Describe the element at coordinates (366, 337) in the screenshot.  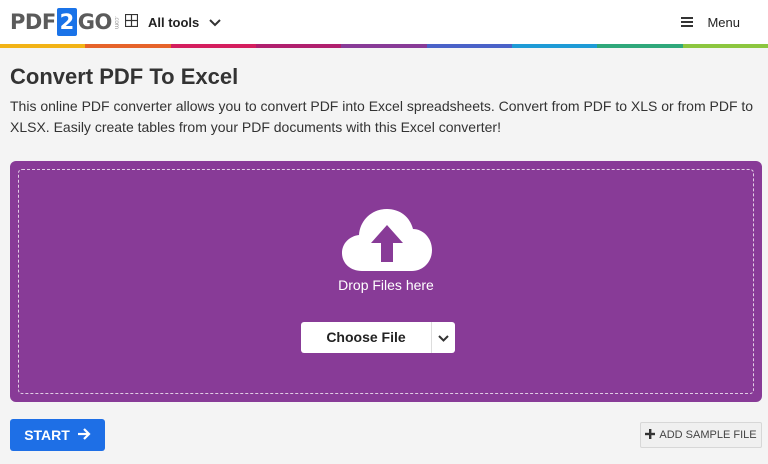
I see `choose-file-button: Choose File` at that location.